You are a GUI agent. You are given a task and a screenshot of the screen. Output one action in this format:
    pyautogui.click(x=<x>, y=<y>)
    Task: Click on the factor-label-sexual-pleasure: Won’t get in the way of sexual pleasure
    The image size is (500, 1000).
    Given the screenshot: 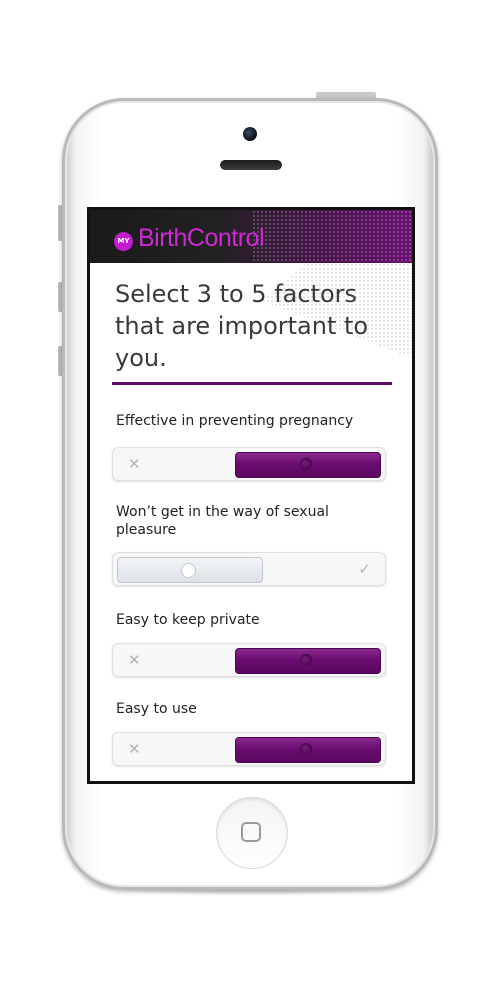 What is the action you would take?
    pyautogui.click(x=222, y=521)
    